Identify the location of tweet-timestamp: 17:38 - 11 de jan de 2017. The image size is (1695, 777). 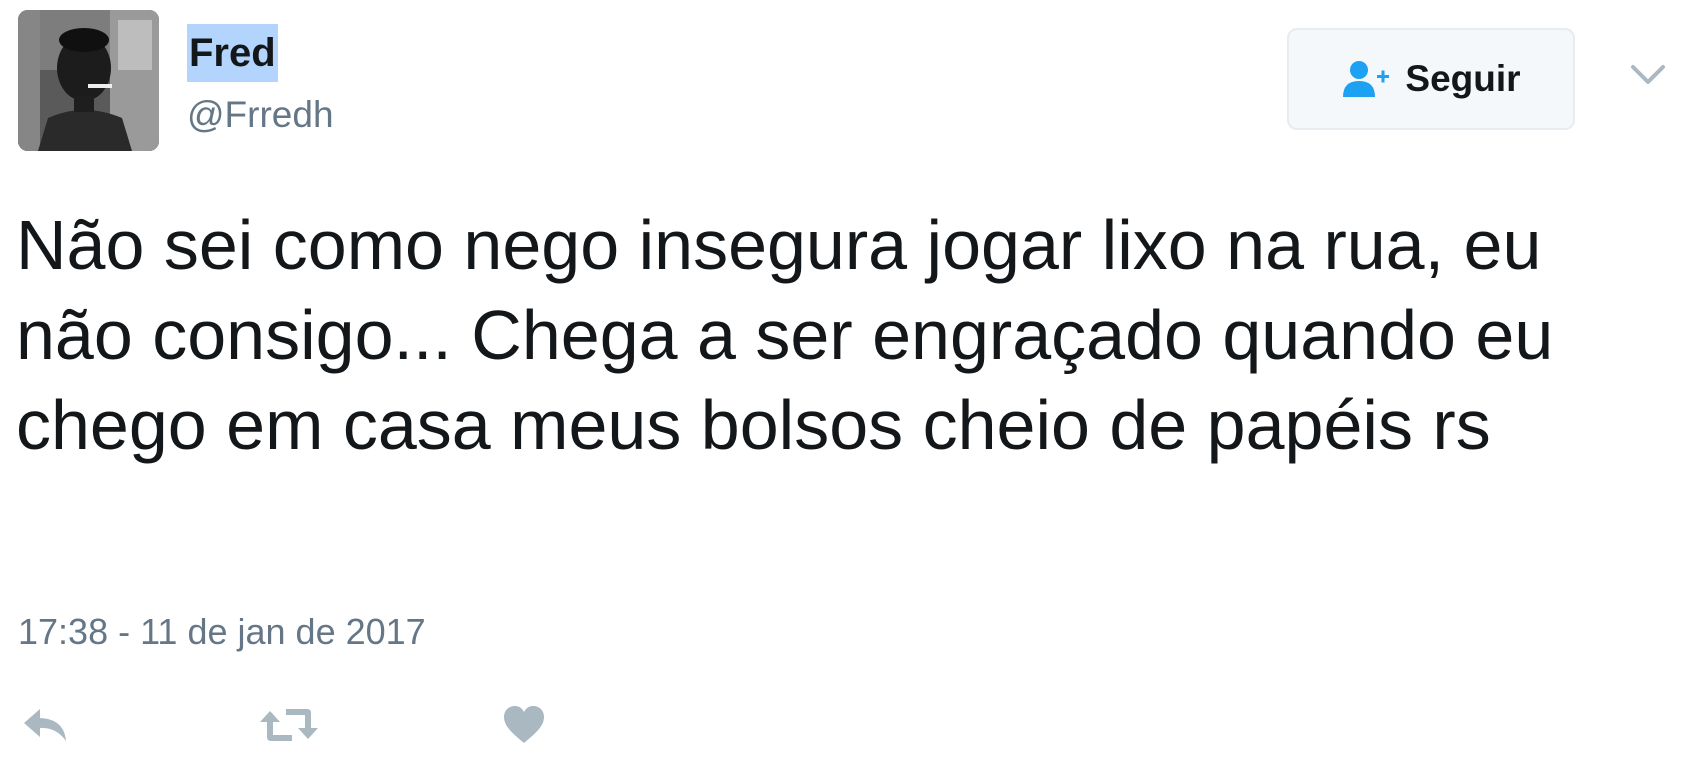
(222, 632).